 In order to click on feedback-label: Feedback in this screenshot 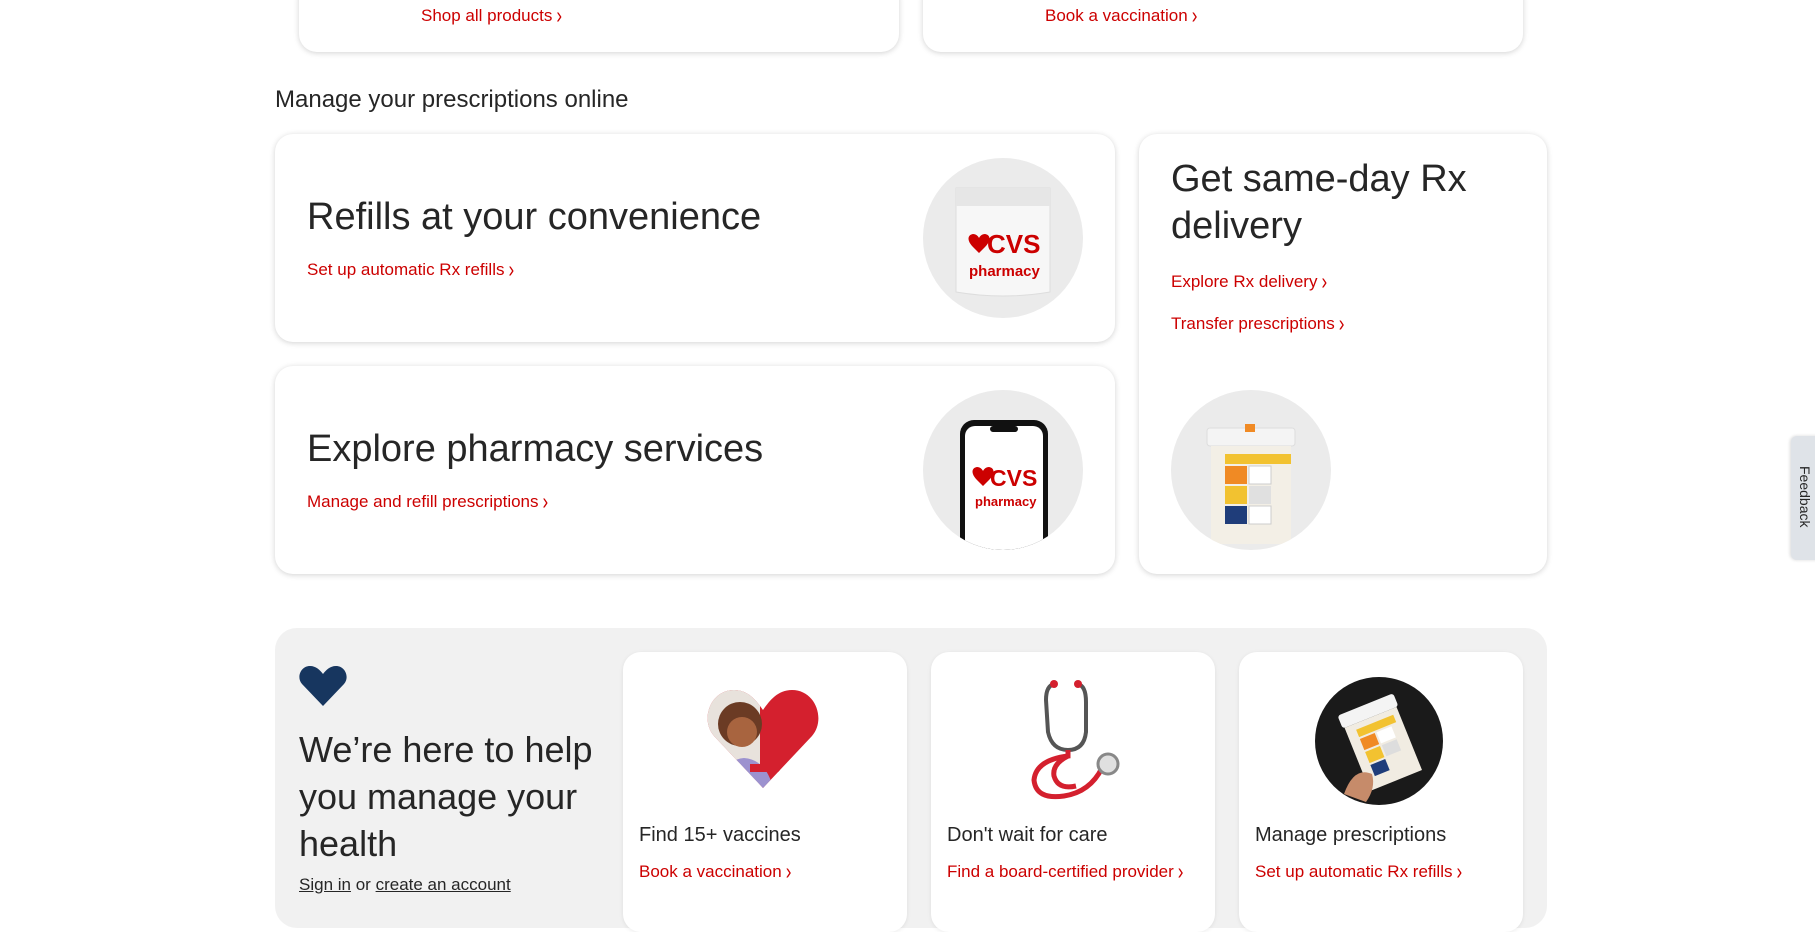, I will do `click(1805, 497)`.